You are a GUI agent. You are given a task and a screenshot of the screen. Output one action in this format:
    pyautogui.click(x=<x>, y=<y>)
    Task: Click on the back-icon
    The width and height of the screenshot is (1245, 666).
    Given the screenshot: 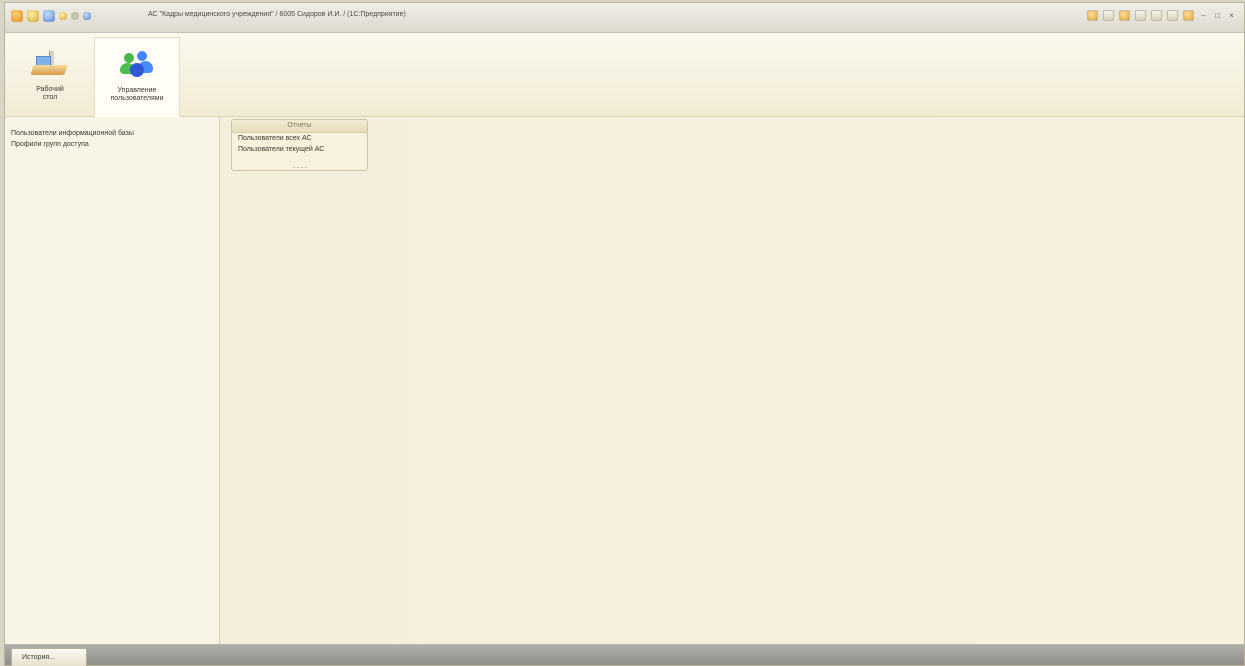 What is the action you would take?
    pyautogui.click(x=49, y=16)
    